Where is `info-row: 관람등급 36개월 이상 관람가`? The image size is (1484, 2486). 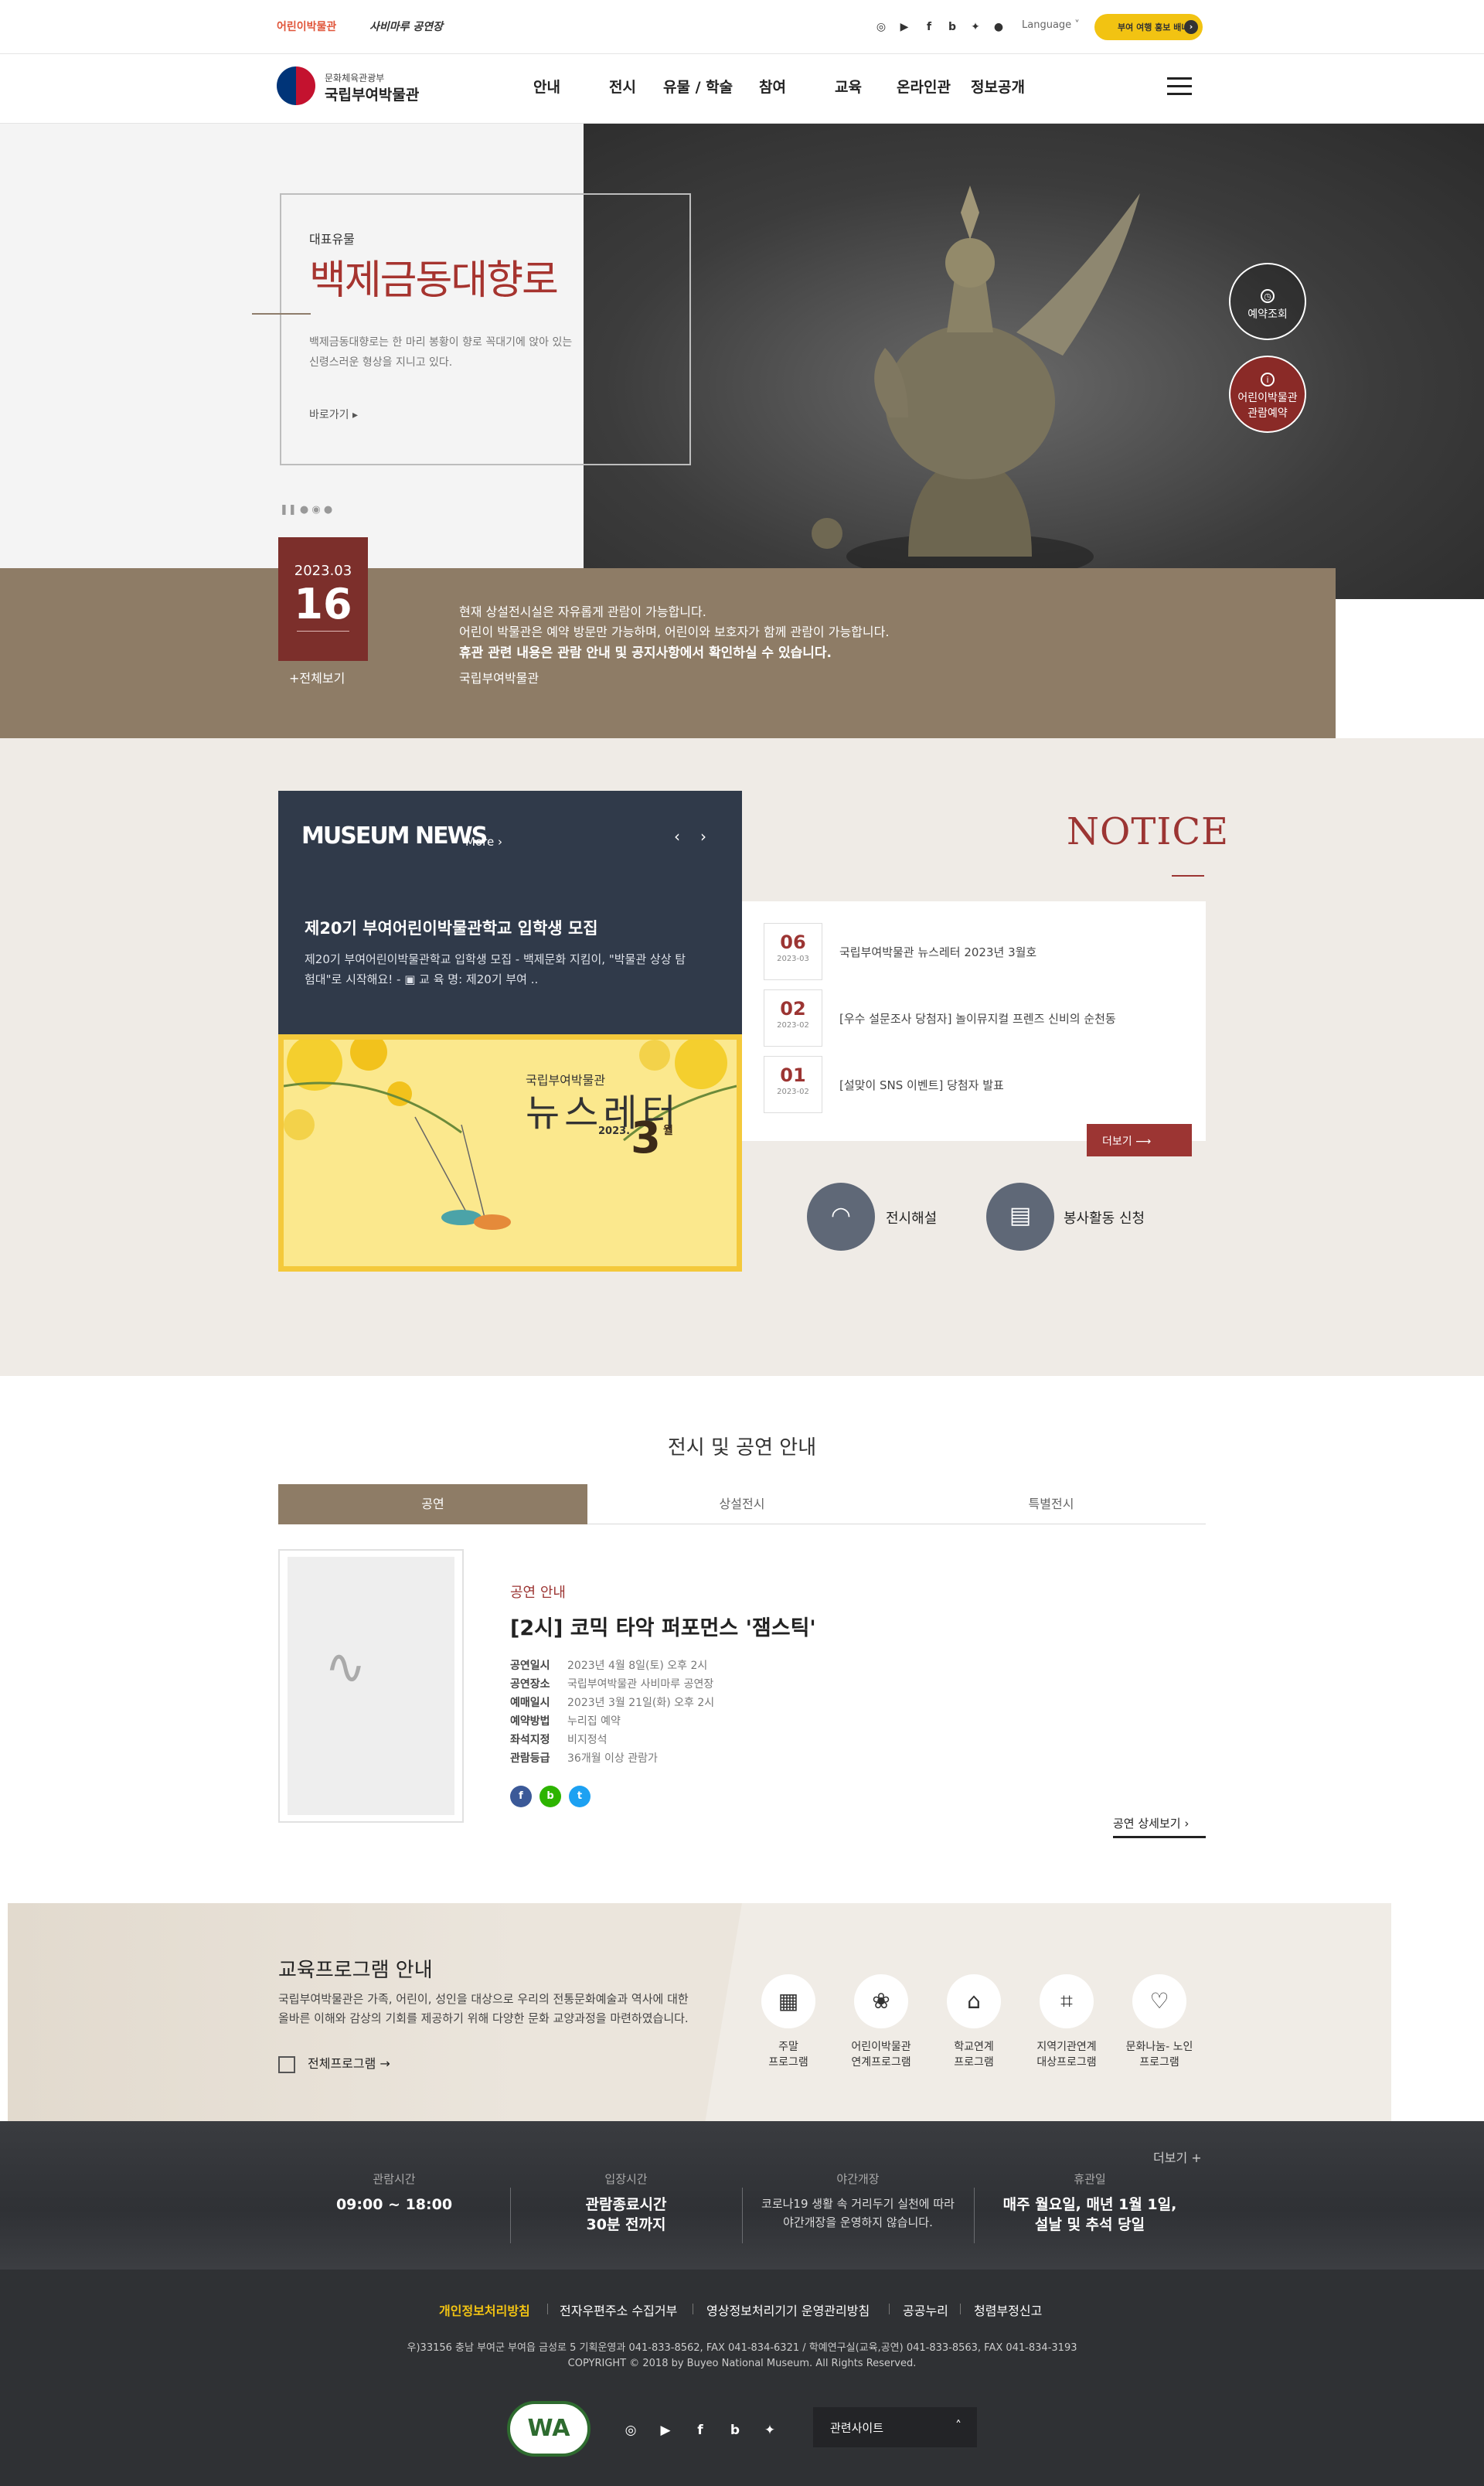 info-row: 관람등급 36개월 이상 관람가 is located at coordinates (584, 1758).